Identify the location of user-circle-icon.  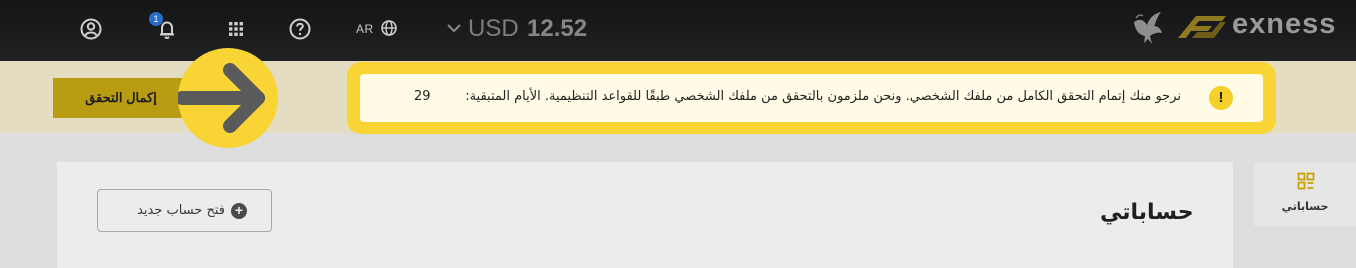
(91, 29).